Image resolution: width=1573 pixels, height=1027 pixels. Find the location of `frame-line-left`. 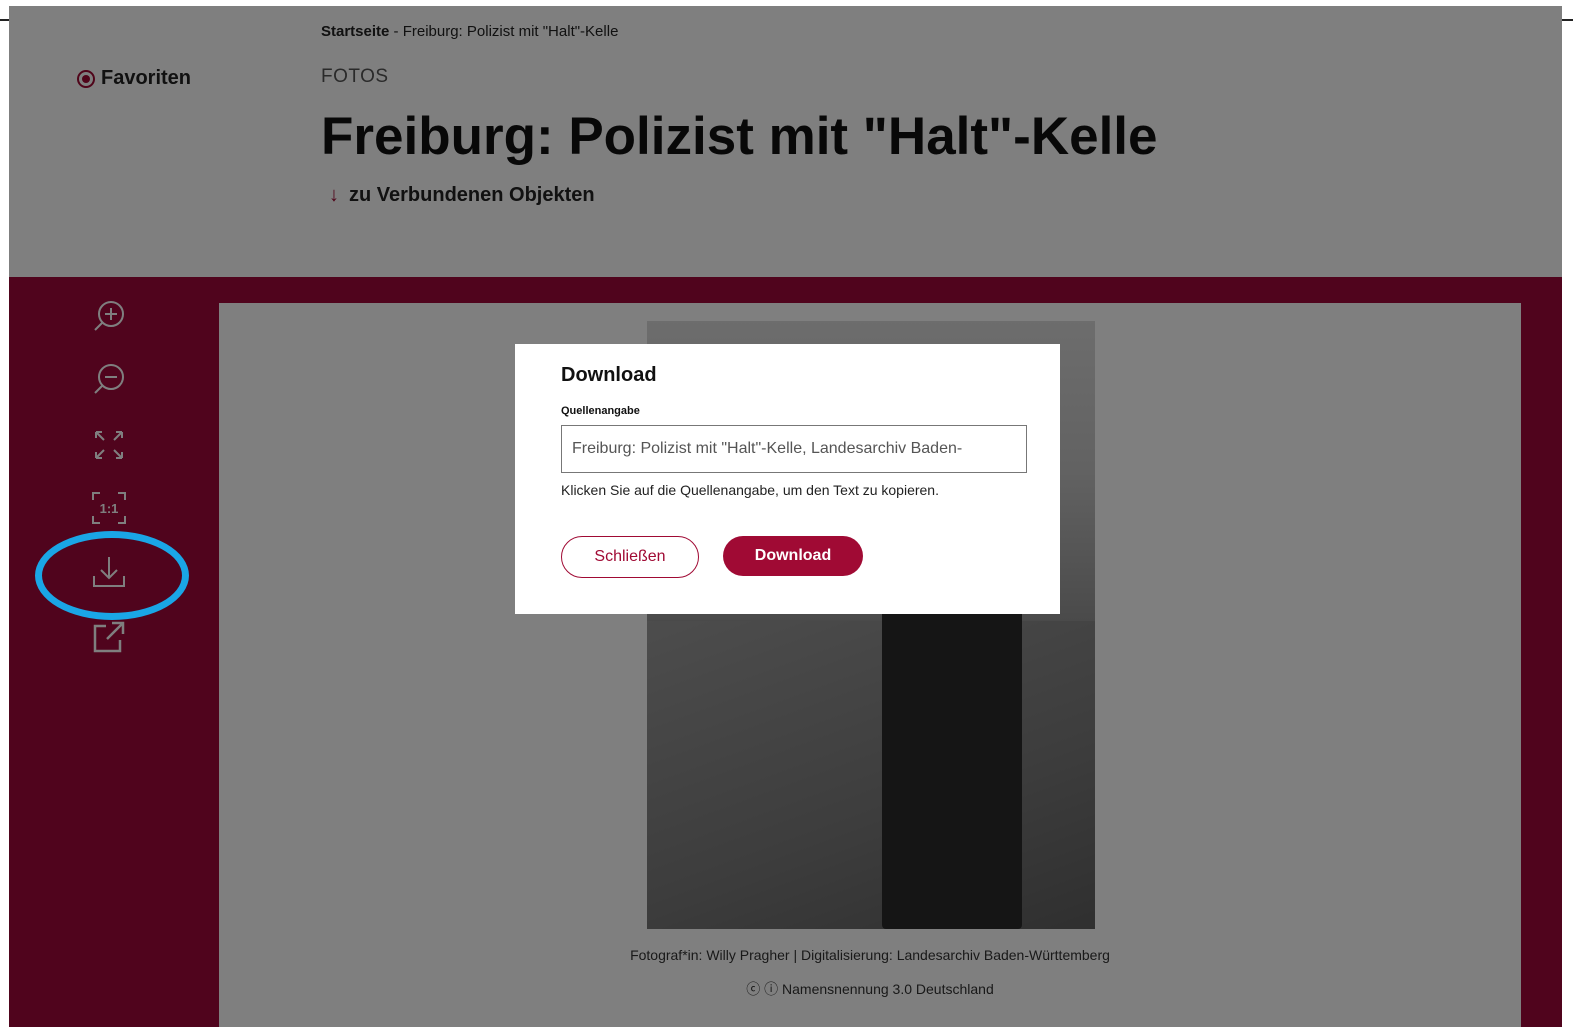

frame-line-left is located at coordinates (4, 20).